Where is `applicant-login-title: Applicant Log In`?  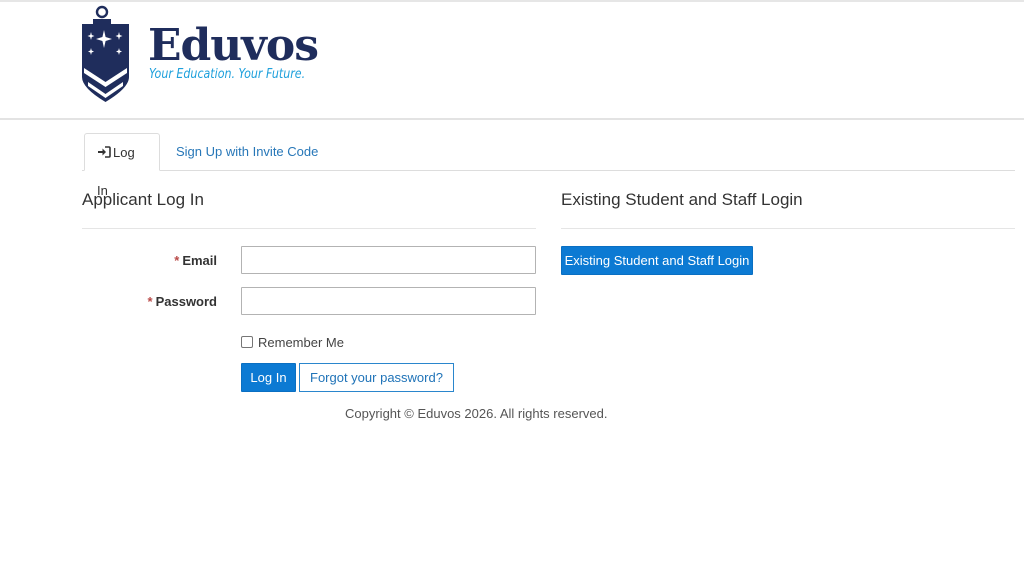
applicant-login-title: Applicant Log In is located at coordinates (143, 199).